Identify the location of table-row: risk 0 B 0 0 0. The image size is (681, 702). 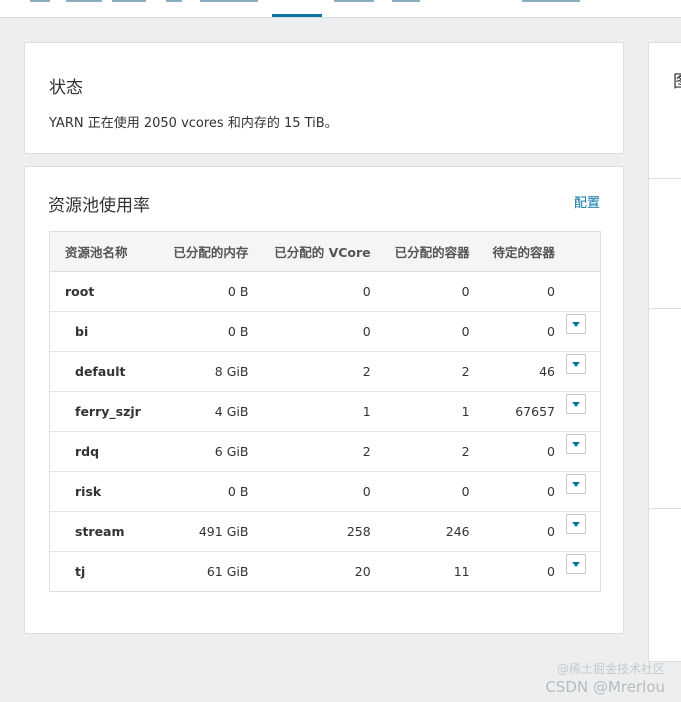
(325, 491).